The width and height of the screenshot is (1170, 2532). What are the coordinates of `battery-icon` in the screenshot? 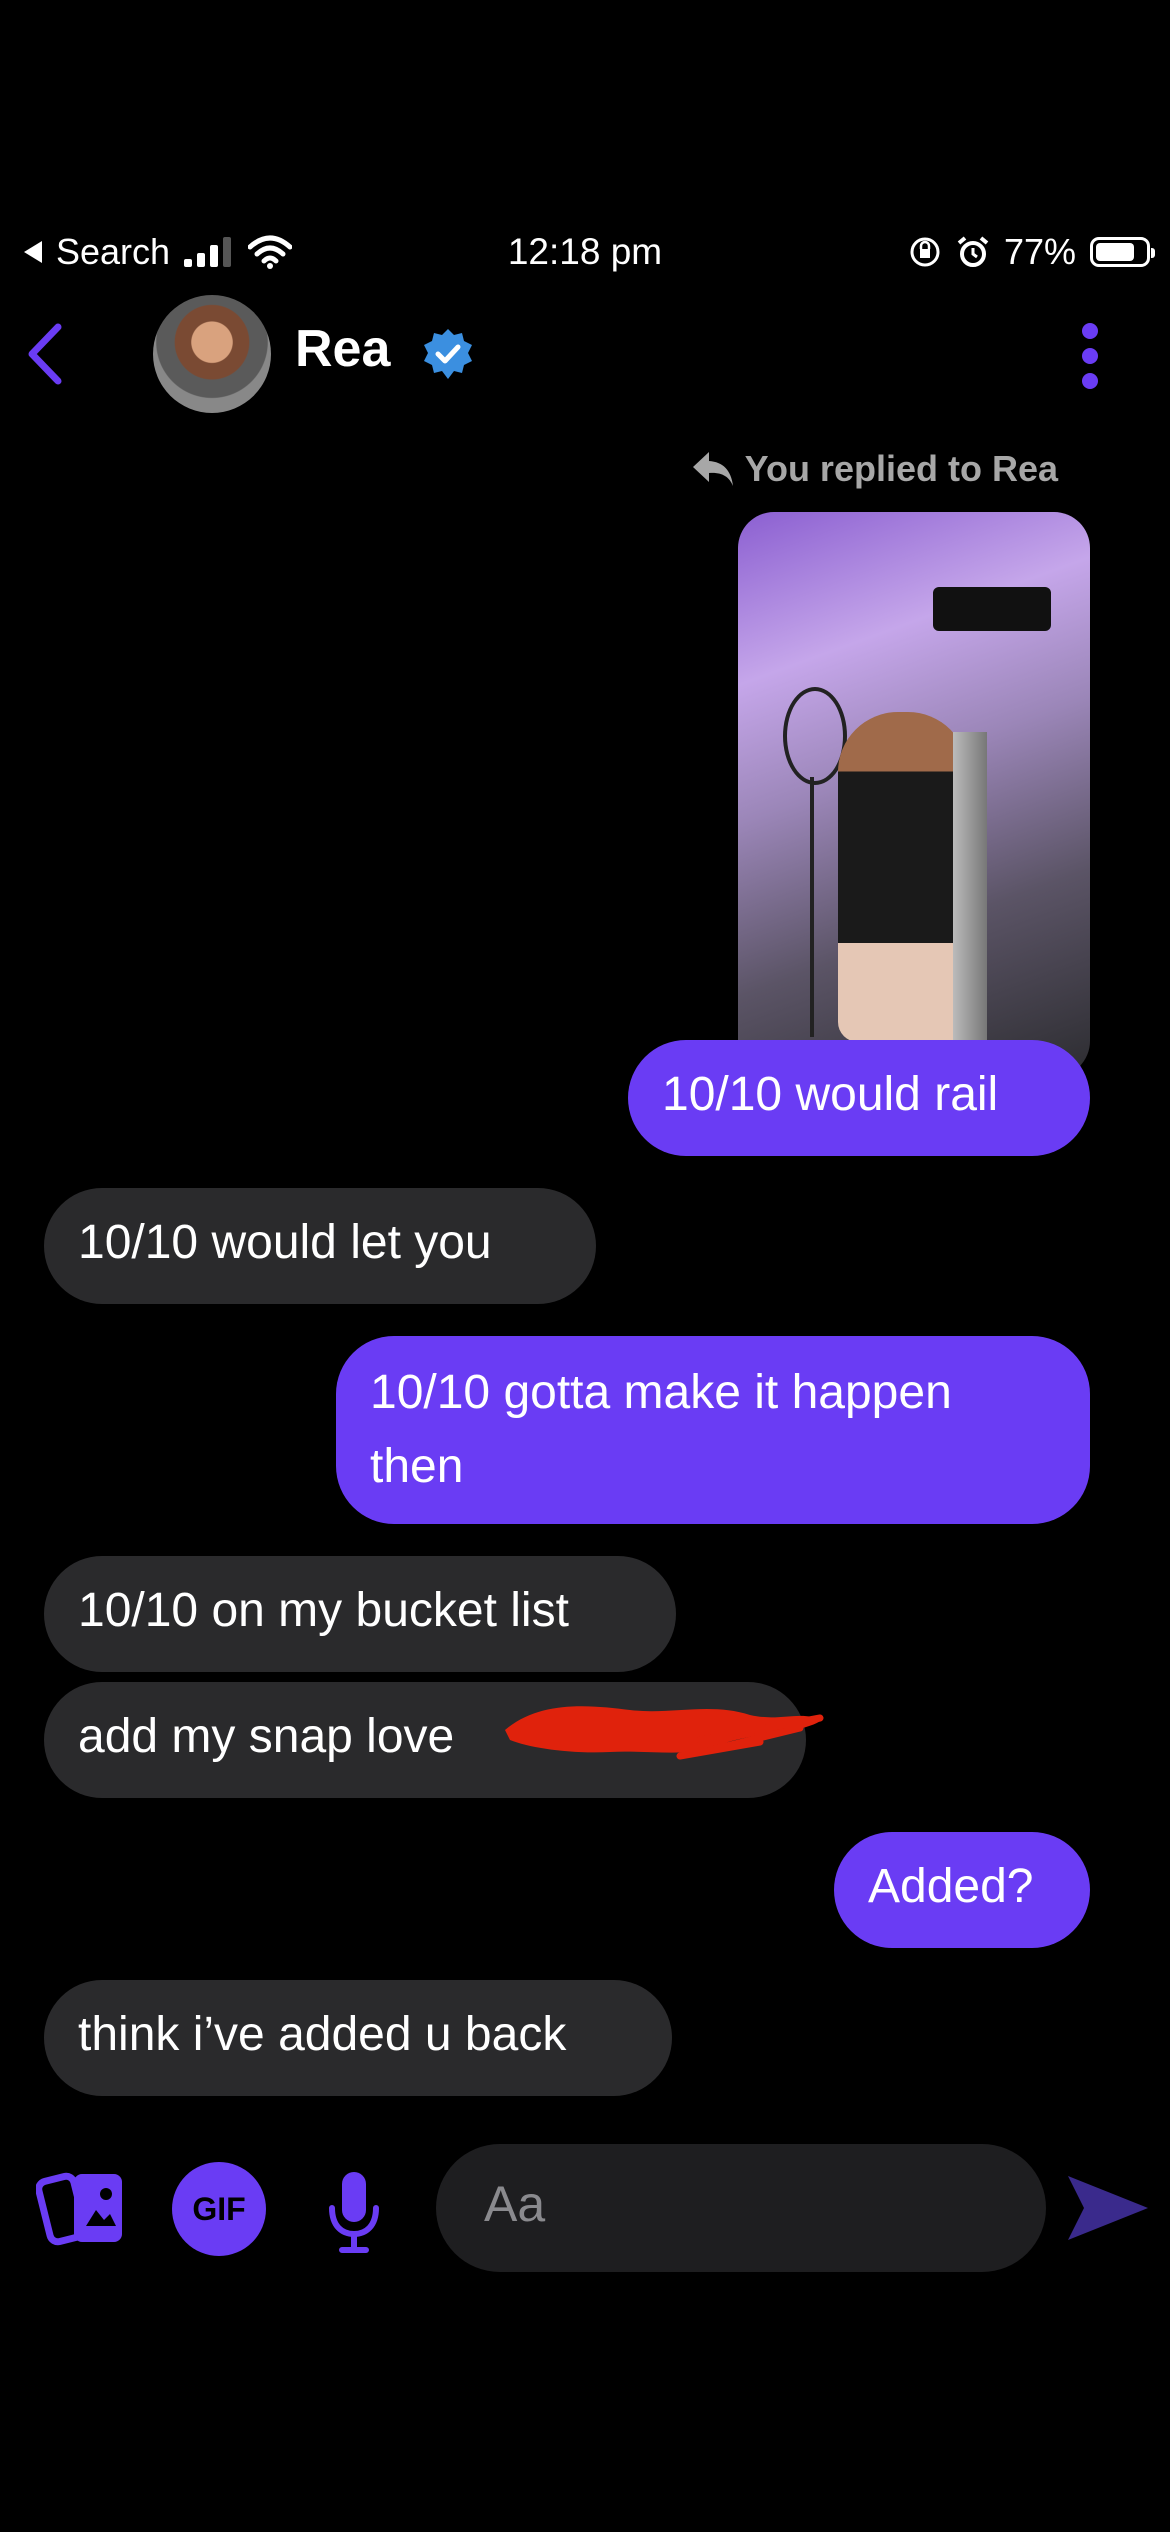 It's located at (1122, 252).